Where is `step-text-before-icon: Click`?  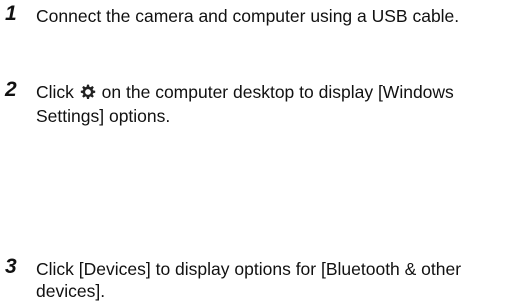 step-text-before-icon: Click is located at coordinates (55, 92).